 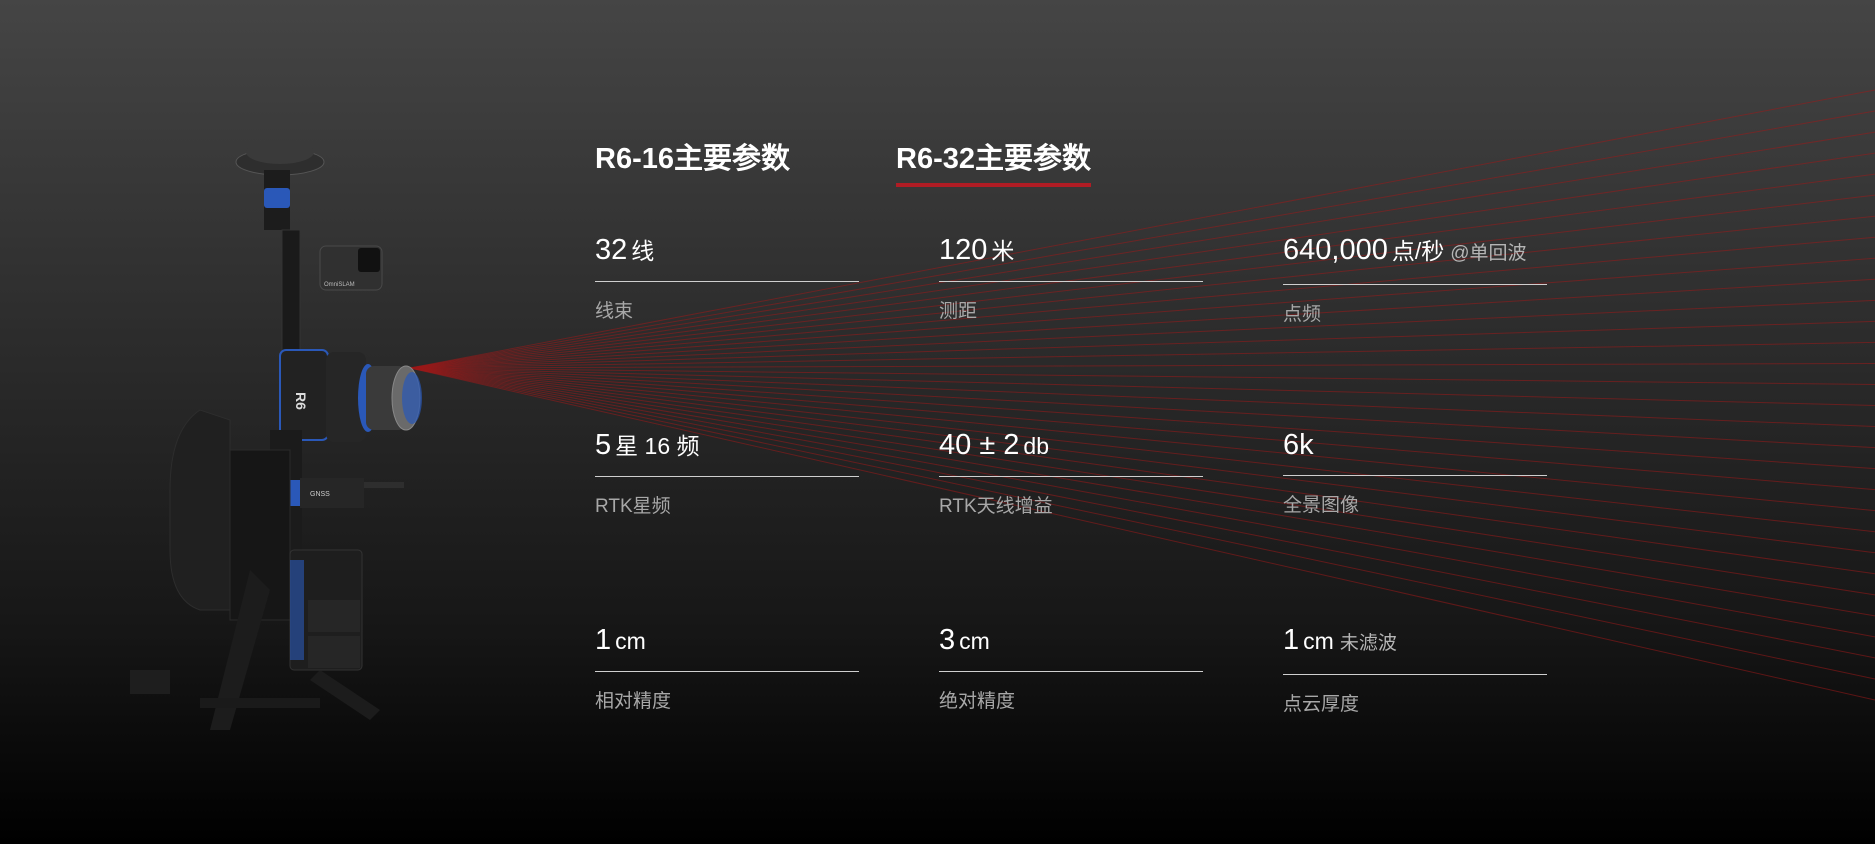 What do you see at coordinates (1298, 445) in the screenshot?
I see `spec-value: 6k` at bounding box center [1298, 445].